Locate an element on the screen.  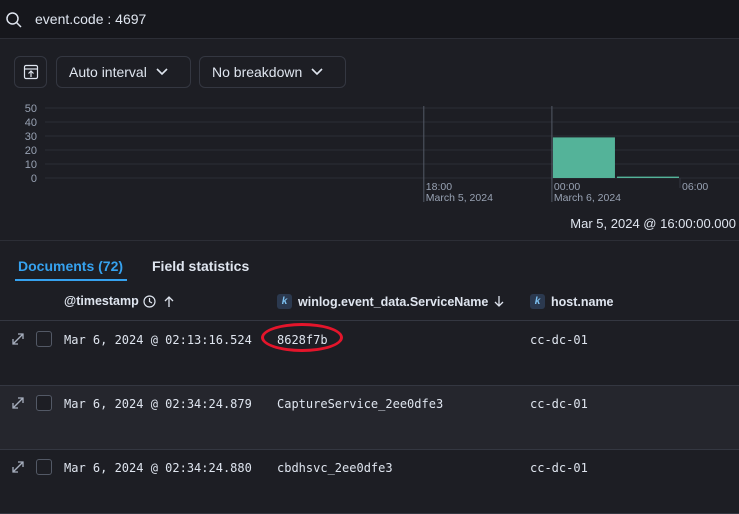
breakdown-select: No breakdown is located at coordinates (272, 72).